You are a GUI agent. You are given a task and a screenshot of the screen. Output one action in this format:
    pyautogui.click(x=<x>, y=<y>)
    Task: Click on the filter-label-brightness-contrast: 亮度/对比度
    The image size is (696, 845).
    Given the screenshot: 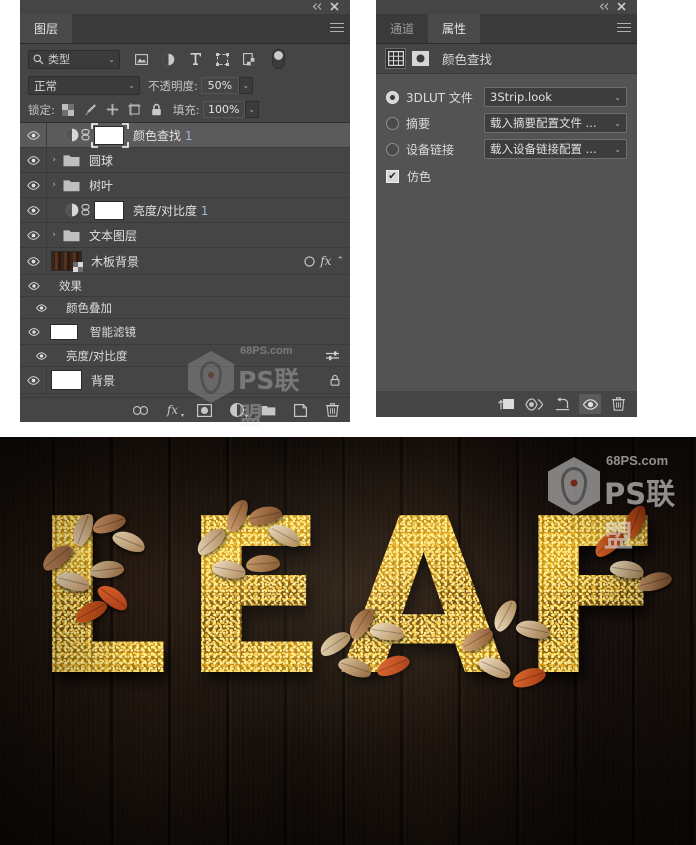 What is the action you would take?
    pyautogui.click(x=97, y=355)
    